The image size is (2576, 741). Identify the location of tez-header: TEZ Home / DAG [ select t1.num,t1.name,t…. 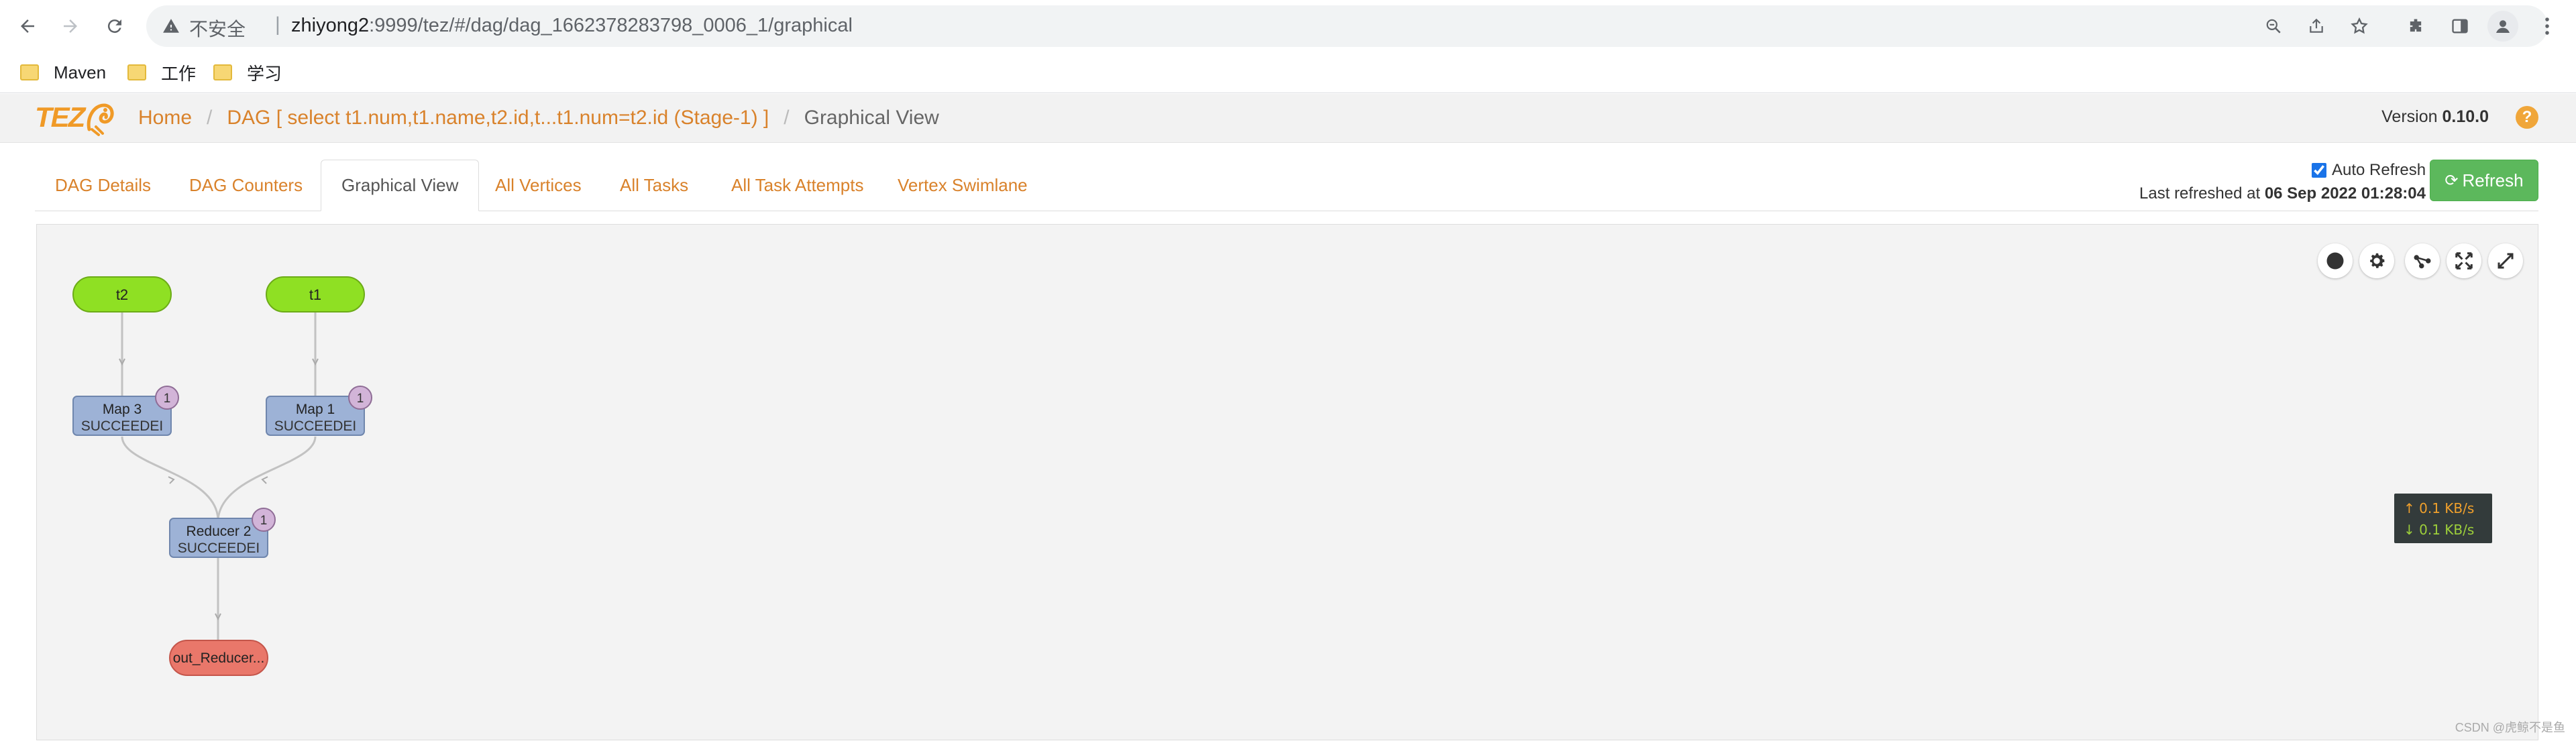
(1288, 118).